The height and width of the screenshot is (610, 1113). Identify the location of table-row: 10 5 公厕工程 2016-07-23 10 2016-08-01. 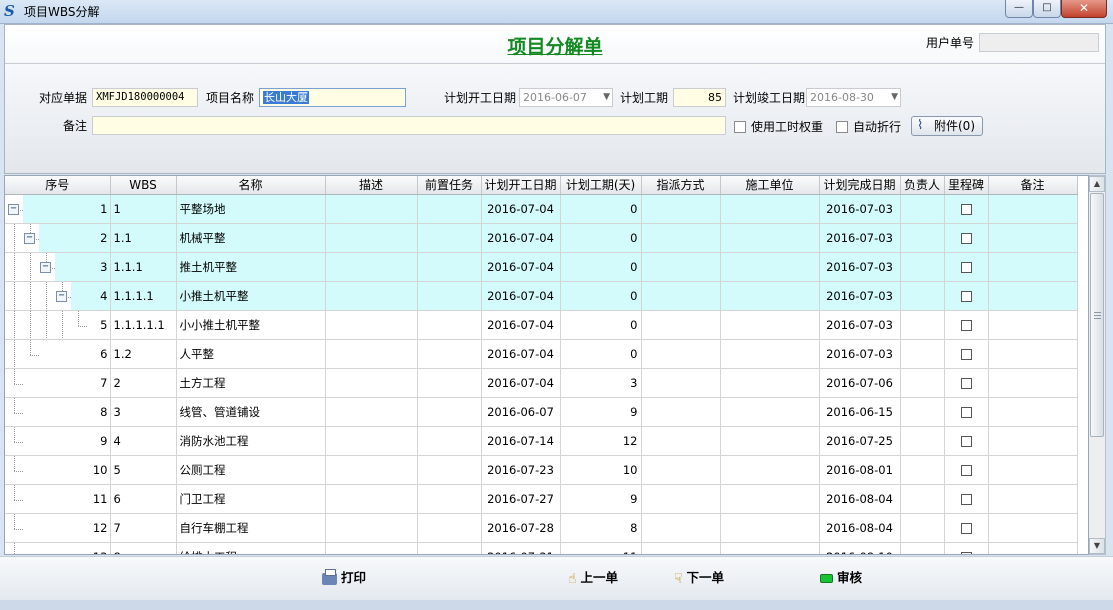
(541, 470).